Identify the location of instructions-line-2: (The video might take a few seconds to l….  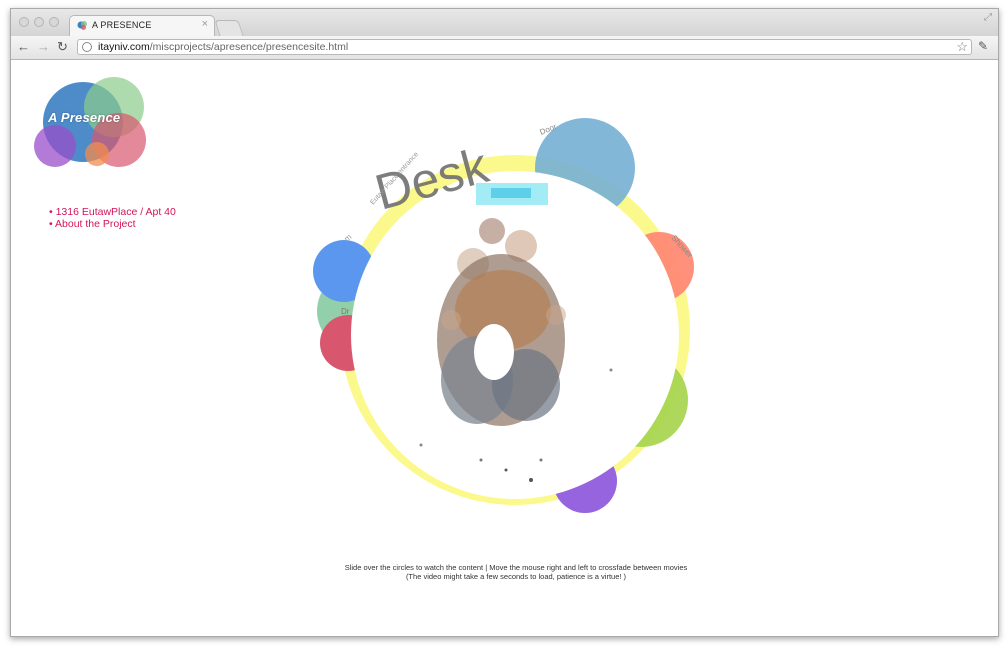
(516, 576).